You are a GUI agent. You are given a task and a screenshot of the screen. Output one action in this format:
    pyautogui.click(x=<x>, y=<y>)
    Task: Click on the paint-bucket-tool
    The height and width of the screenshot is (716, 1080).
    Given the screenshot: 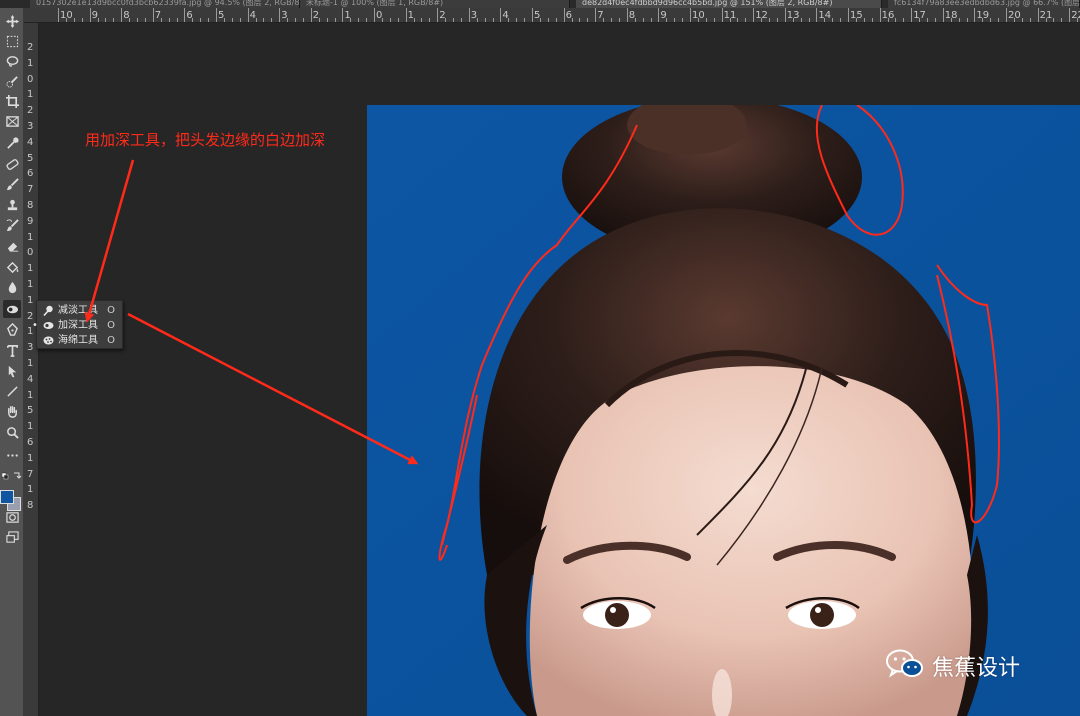 What is the action you would take?
    pyautogui.click(x=12, y=267)
    